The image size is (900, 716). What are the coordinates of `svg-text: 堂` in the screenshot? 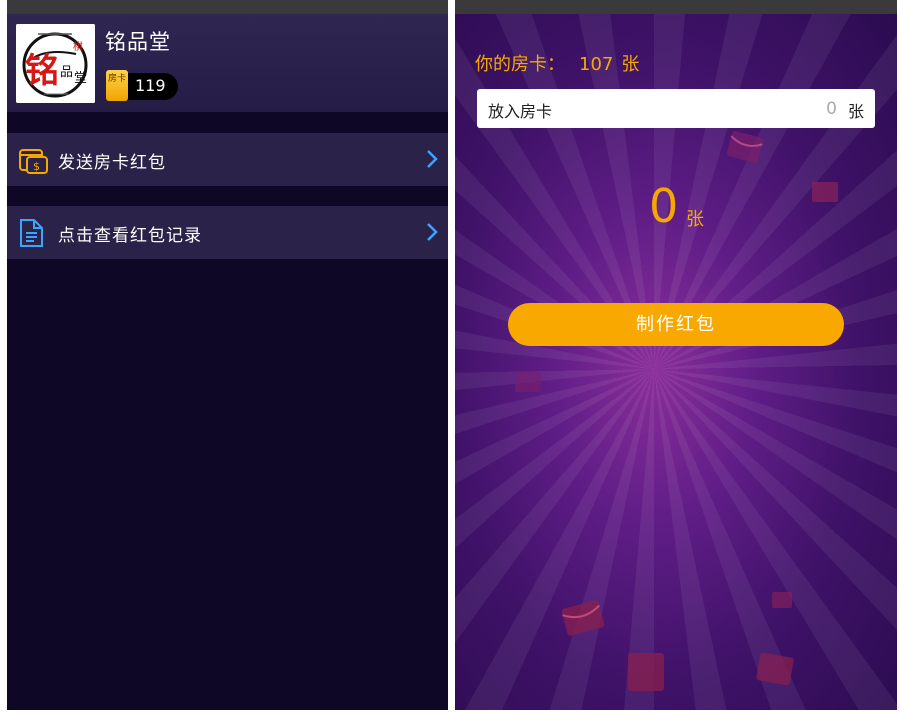 It's located at (80, 78).